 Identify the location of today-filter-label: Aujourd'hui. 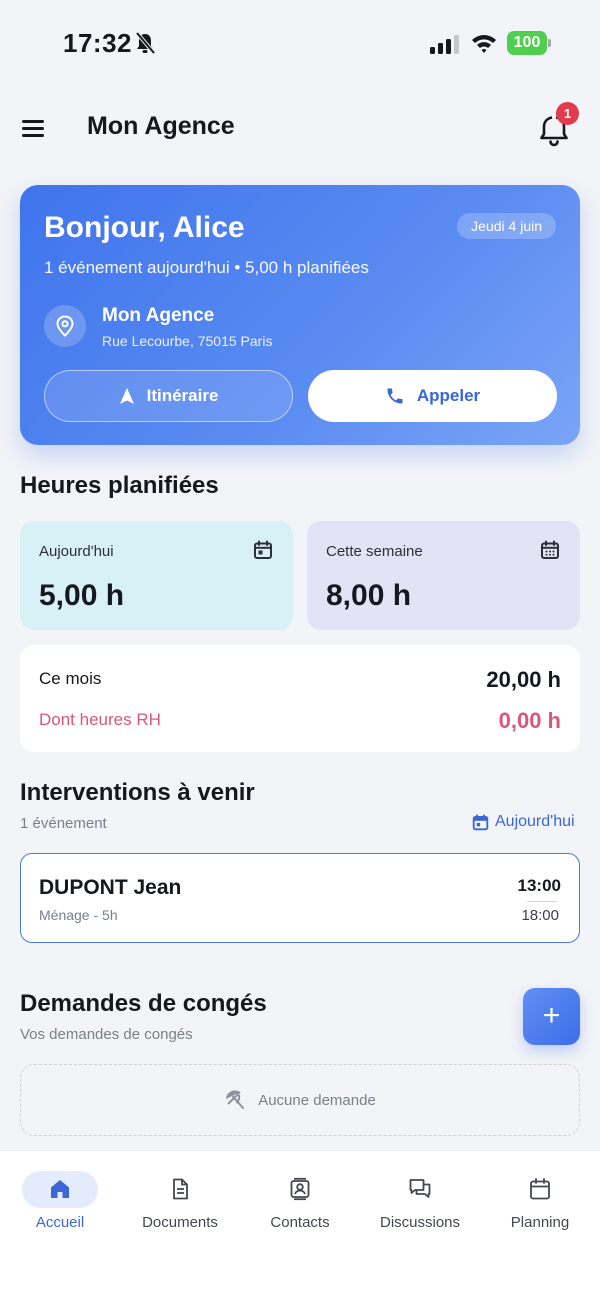
(535, 821).